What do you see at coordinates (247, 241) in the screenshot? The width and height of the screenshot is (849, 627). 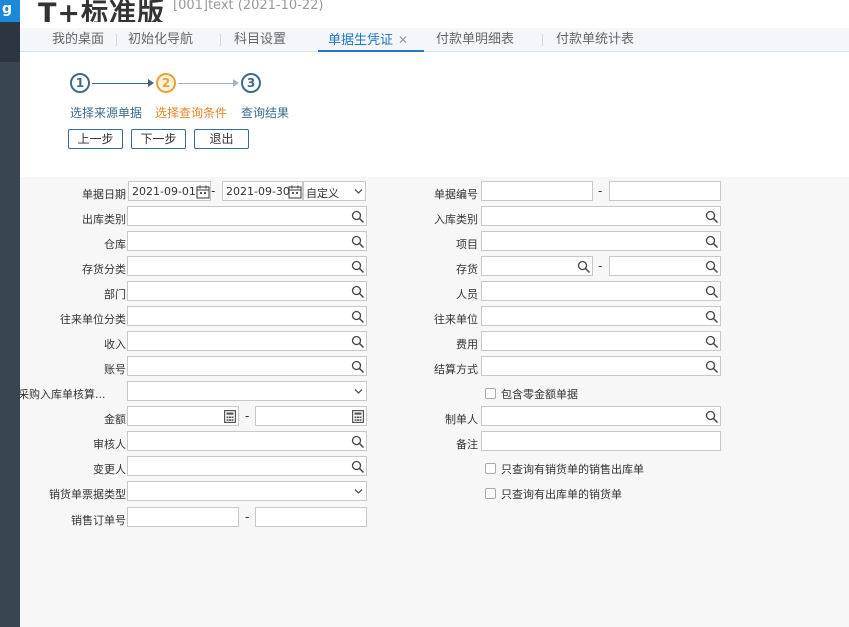 I see `warehouse-input` at bounding box center [247, 241].